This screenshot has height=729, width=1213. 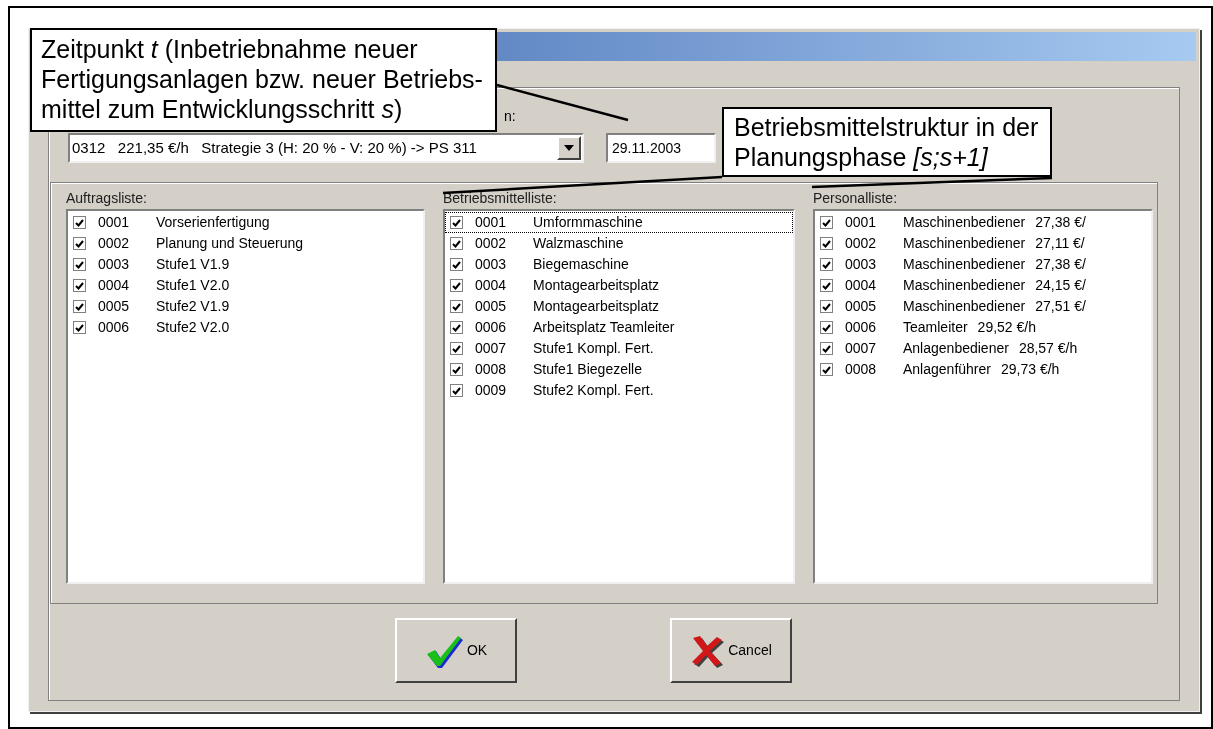 I want to click on list-row: 0006 Teamleiter 29,52 €/h, so click(x=983, y=327).